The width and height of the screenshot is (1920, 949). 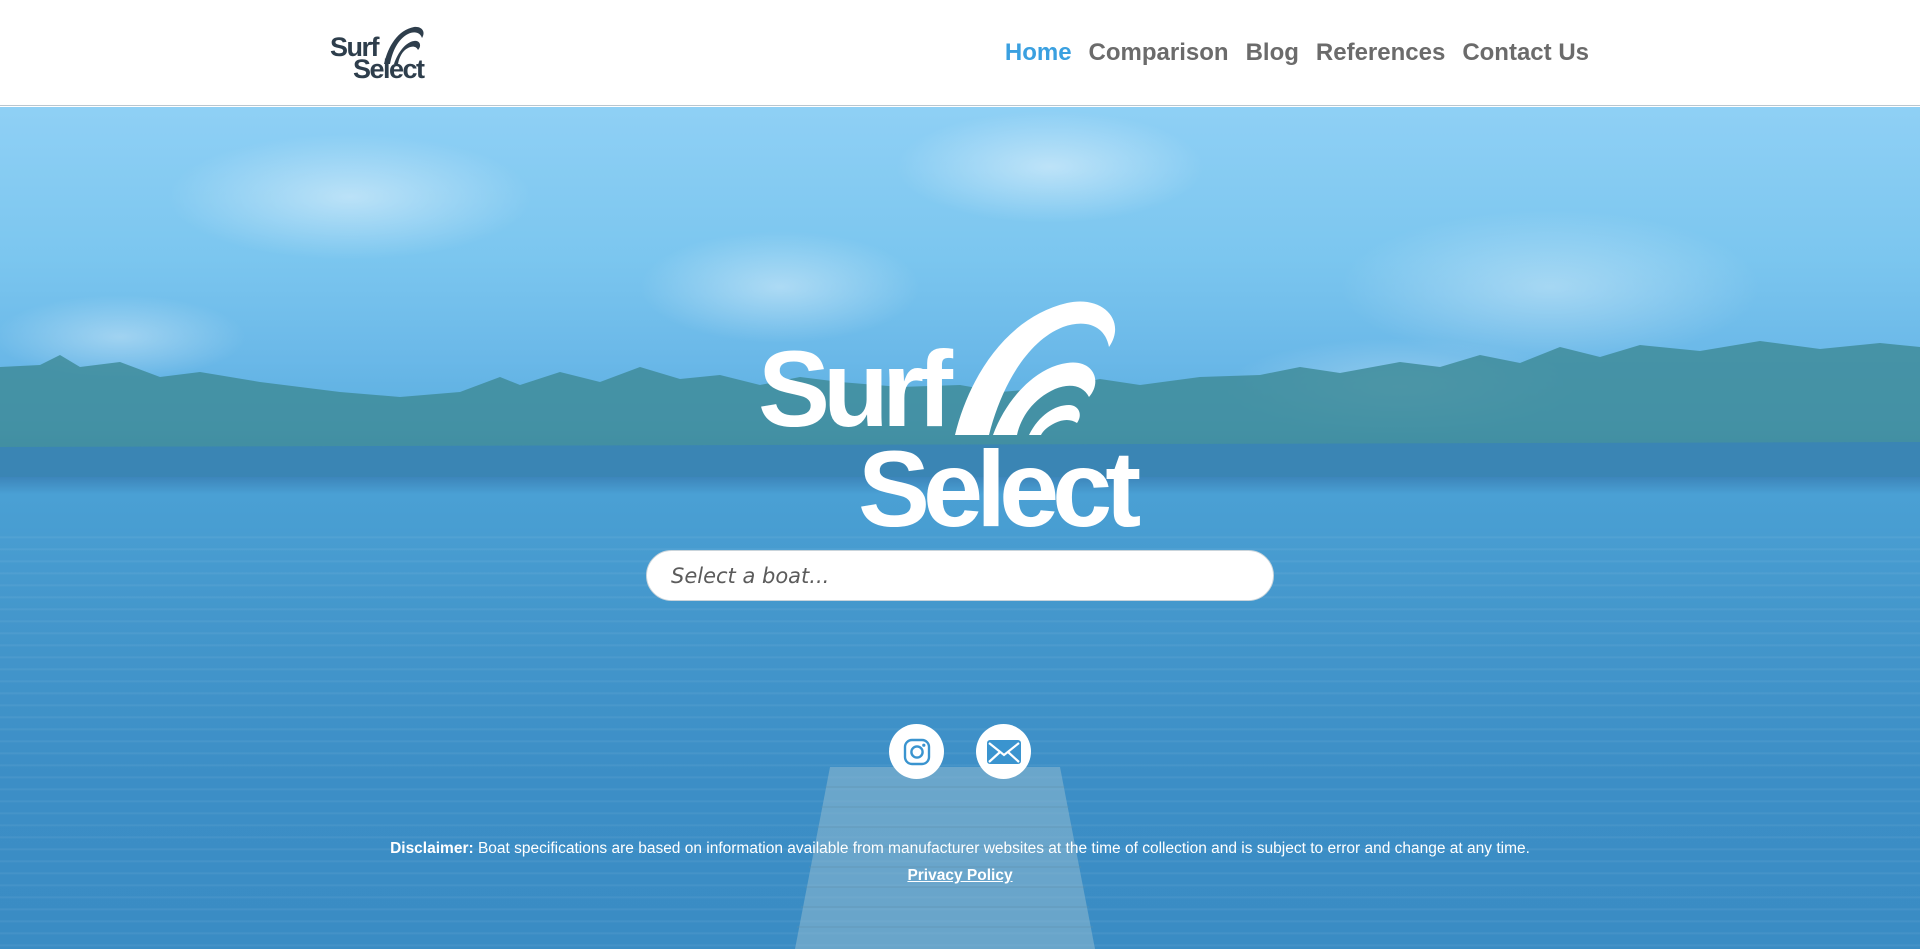 I want to click on privacy-policy-link: Privacy Policy, so click(x=959, y=875).